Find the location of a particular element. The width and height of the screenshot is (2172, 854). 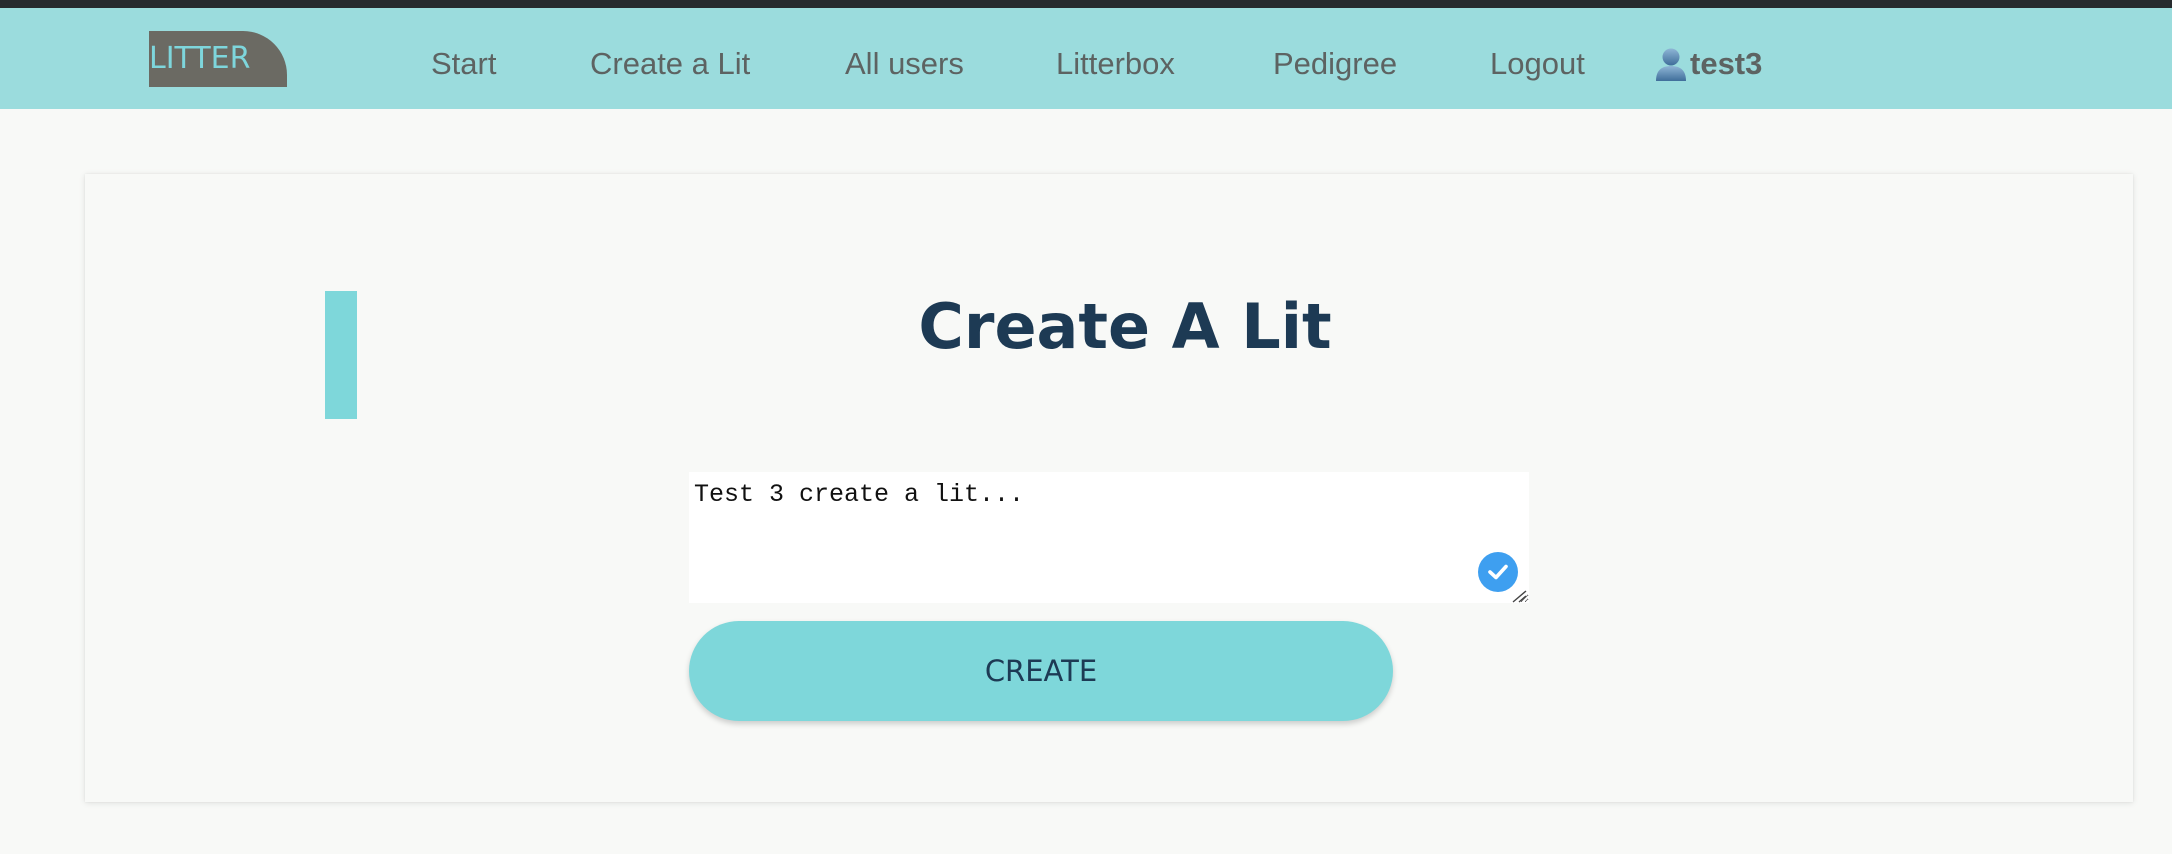

create-button: CREATE is located at coordinates (1041, 671).